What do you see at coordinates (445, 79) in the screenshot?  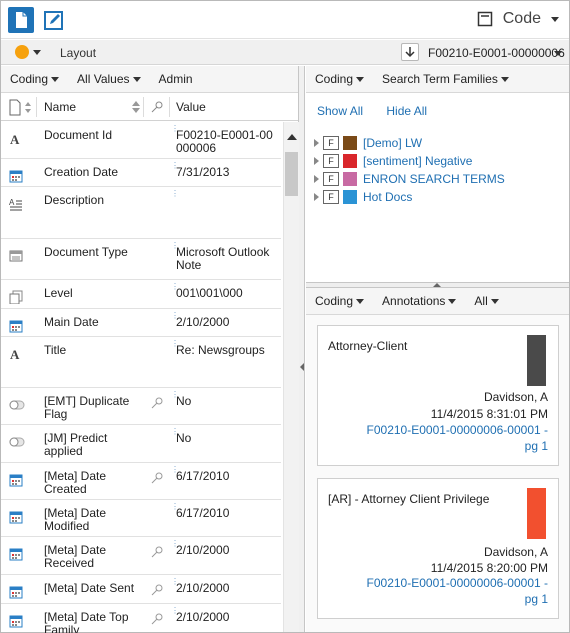 I see `search-term-families-menu: Search Term Families` at bounding box center [445, 79].